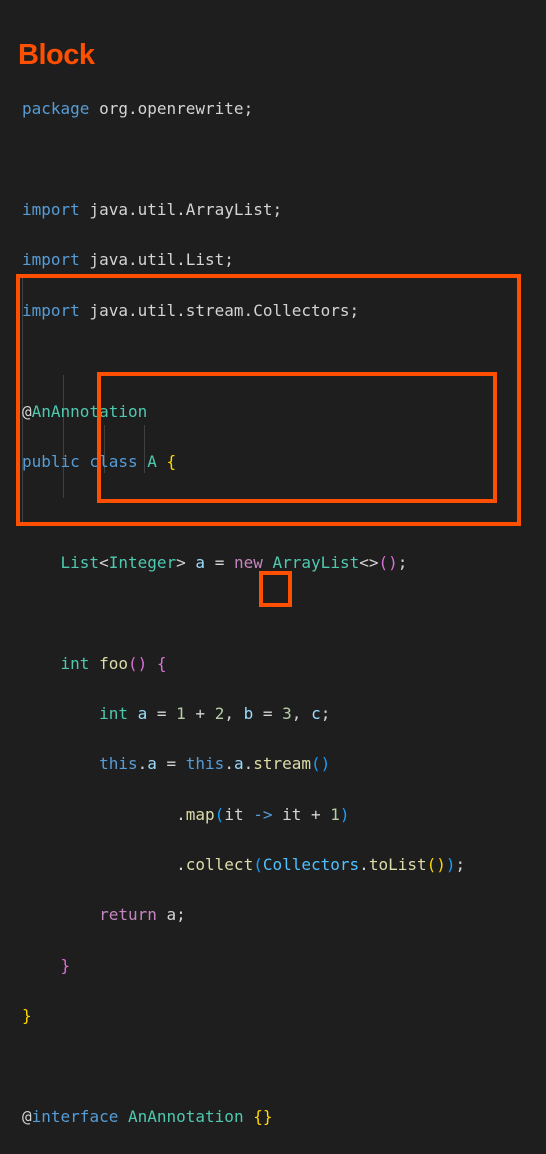  I want to click on annotation-body-highlight, so click(275, 589).